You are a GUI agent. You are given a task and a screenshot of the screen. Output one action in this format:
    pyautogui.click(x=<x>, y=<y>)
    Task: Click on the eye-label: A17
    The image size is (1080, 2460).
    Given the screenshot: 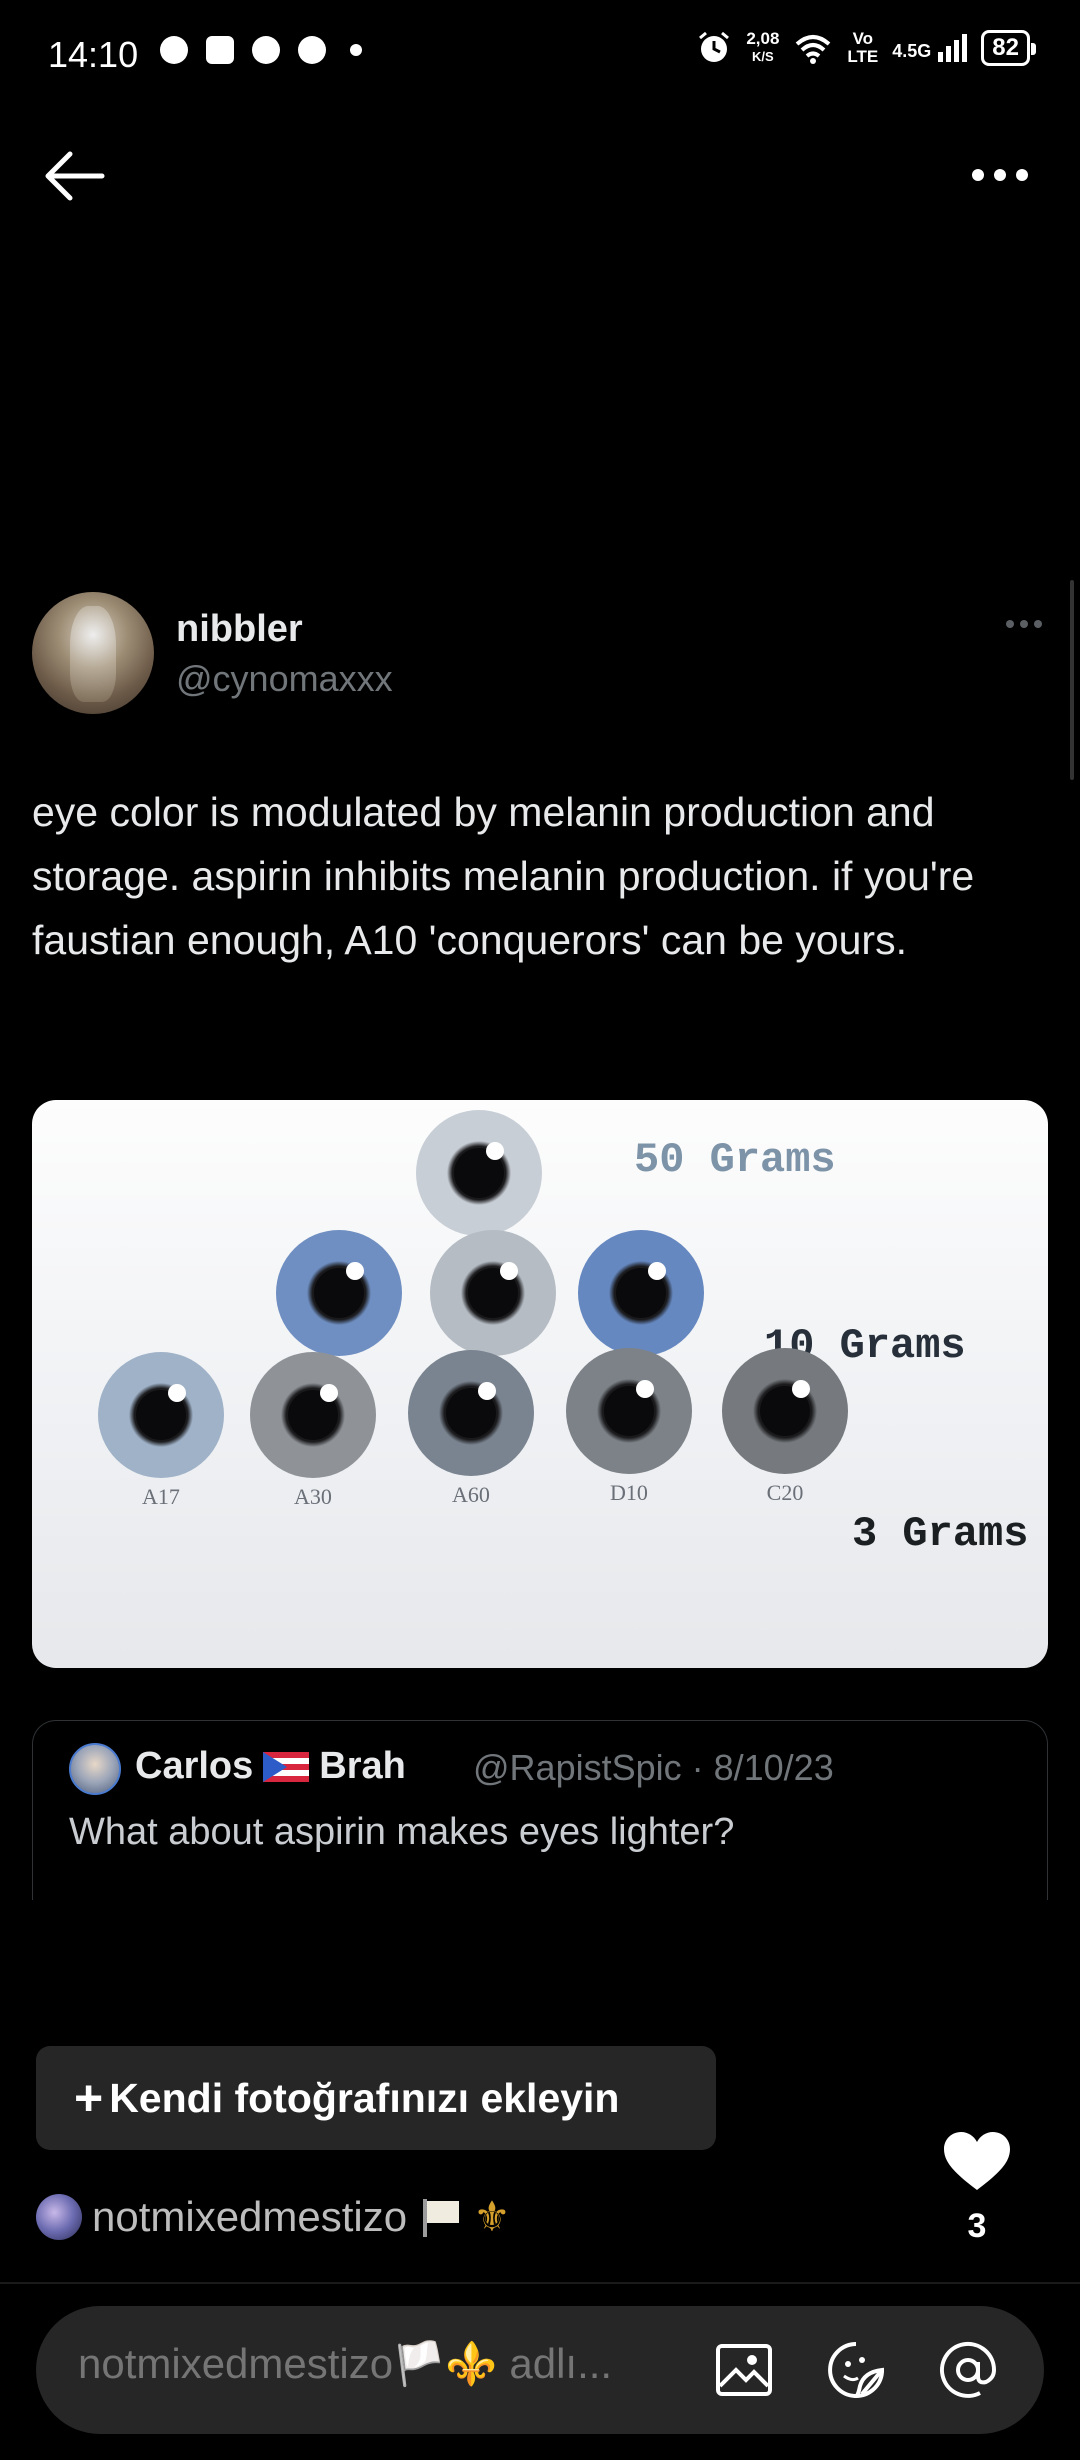 What is the action you would take?
    pyautogui.click(x=161, y=1496)
    